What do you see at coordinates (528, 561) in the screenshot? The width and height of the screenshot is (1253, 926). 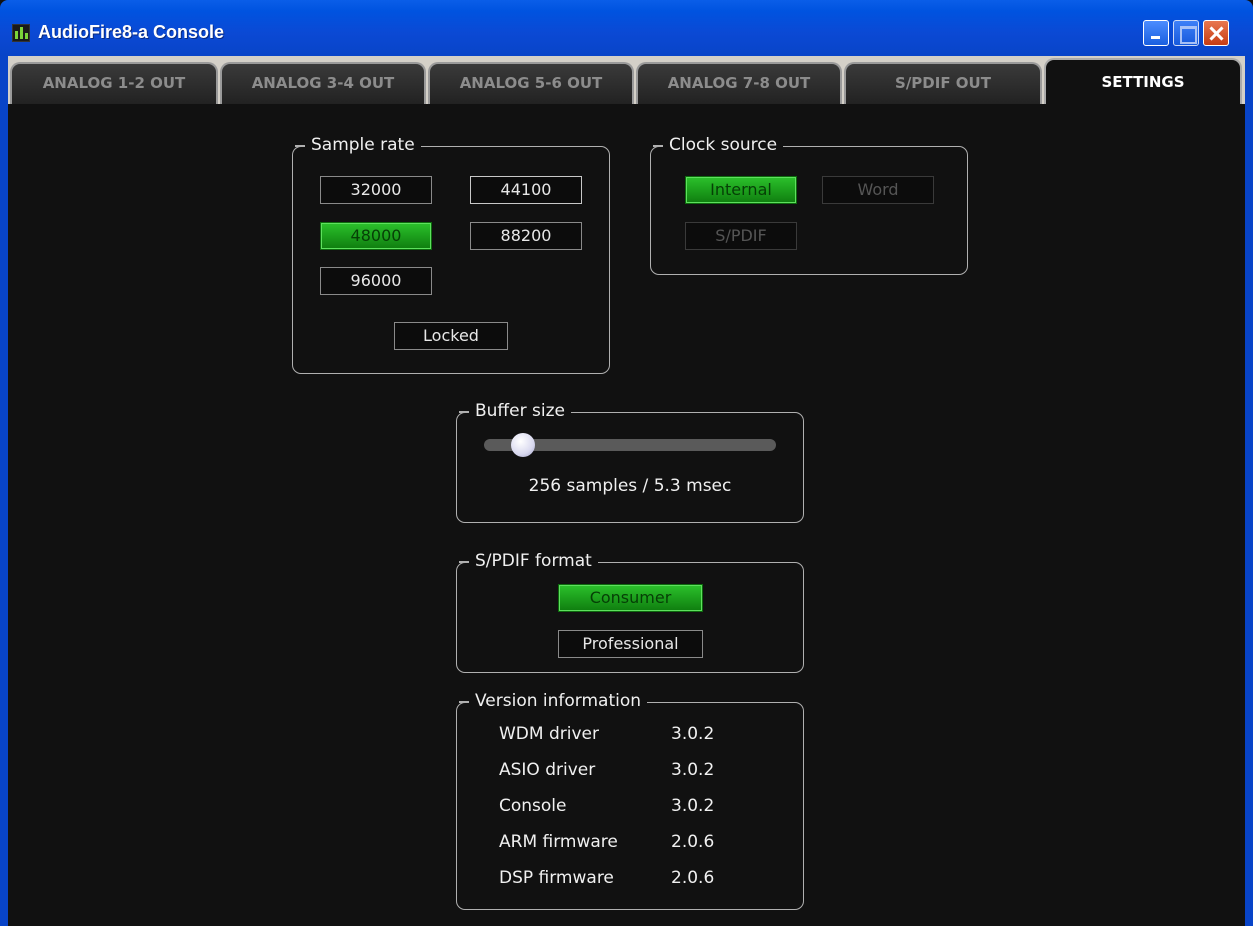 I see `spdif-format-title: S/PDIF format` at bounding box center [528, 561].